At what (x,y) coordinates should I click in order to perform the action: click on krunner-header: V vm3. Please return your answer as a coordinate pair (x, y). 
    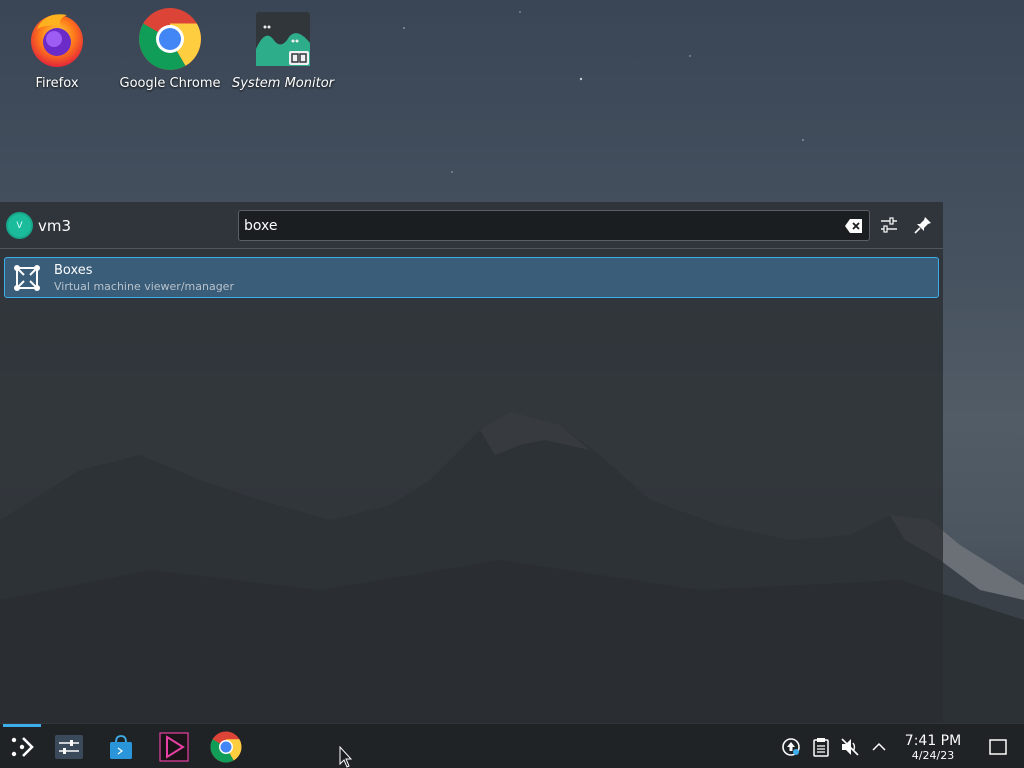
    Looking at the image, I should click on (471, 225).